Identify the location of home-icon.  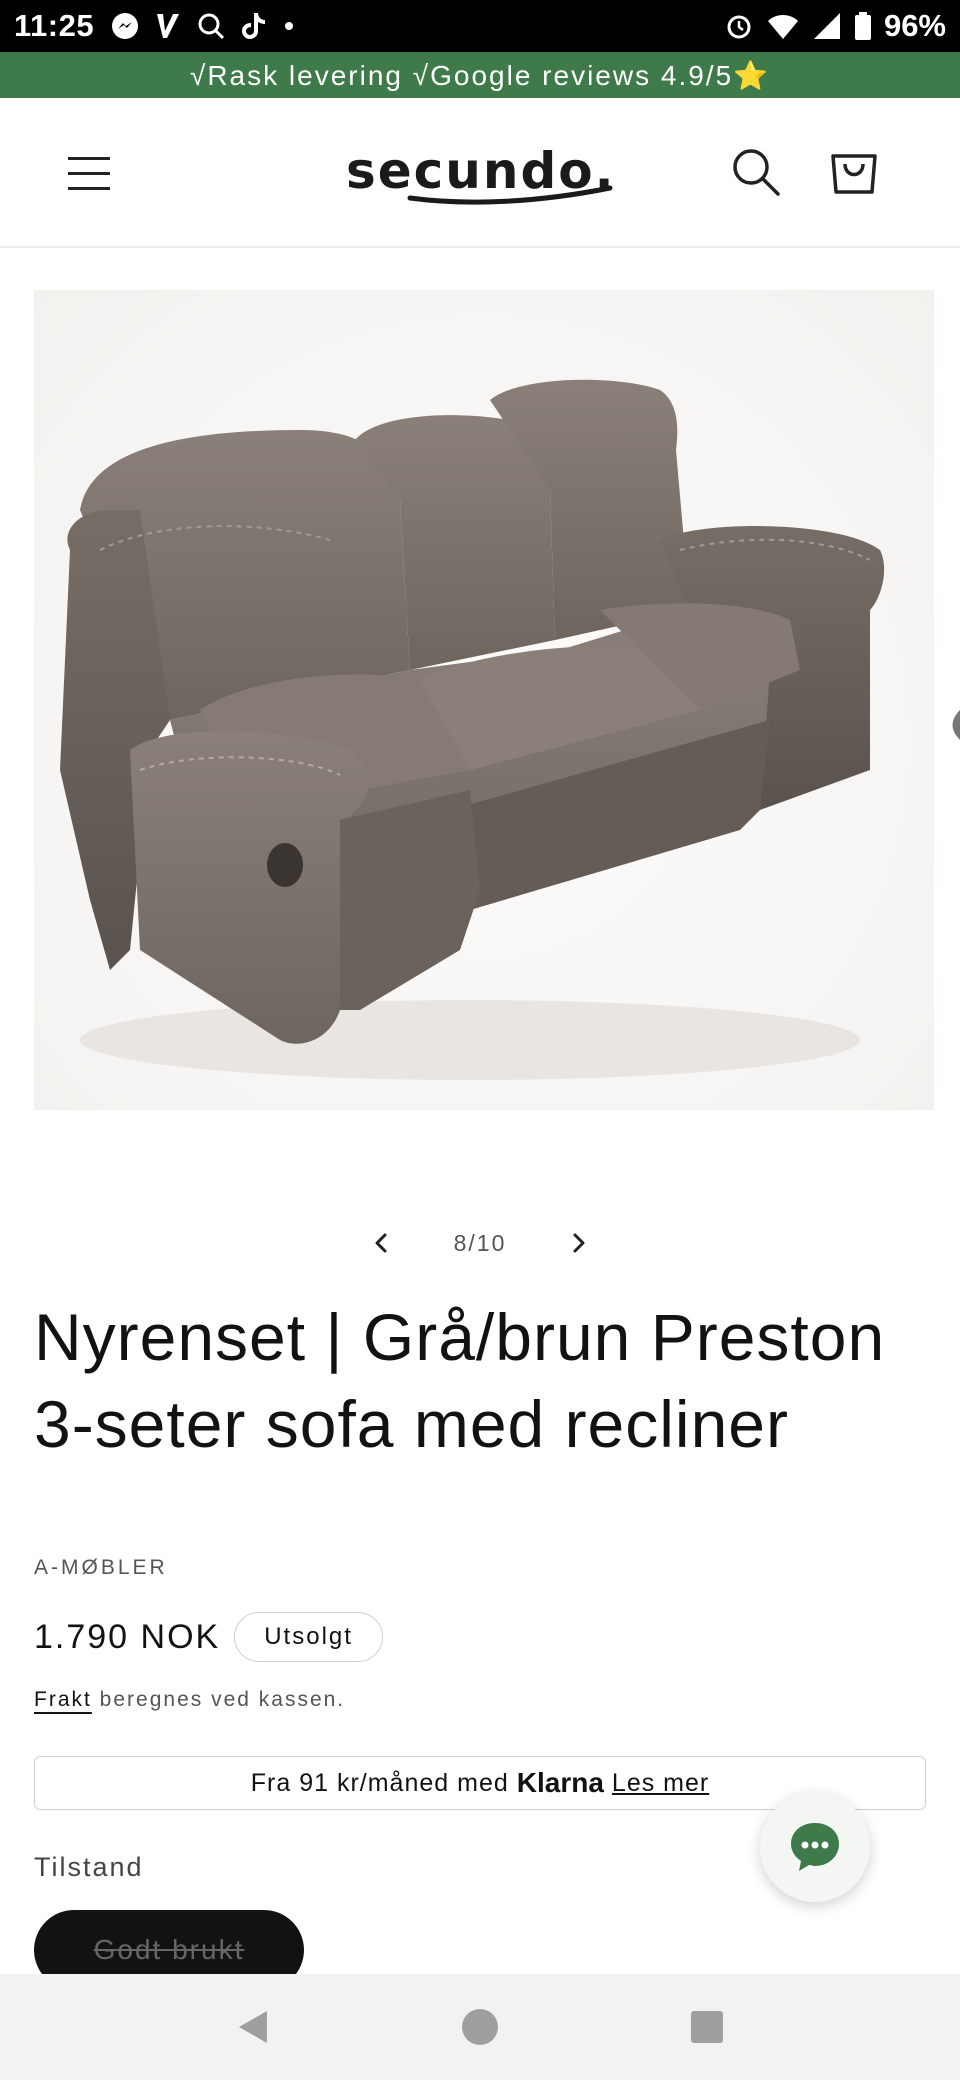
(479, 2027).